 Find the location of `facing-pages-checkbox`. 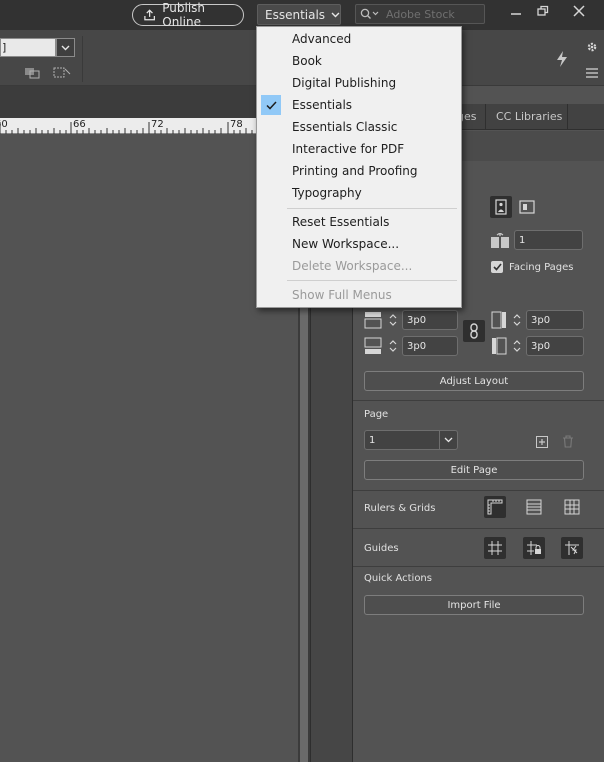

facing-pages-checkbox is located at coordinates (497, 267).